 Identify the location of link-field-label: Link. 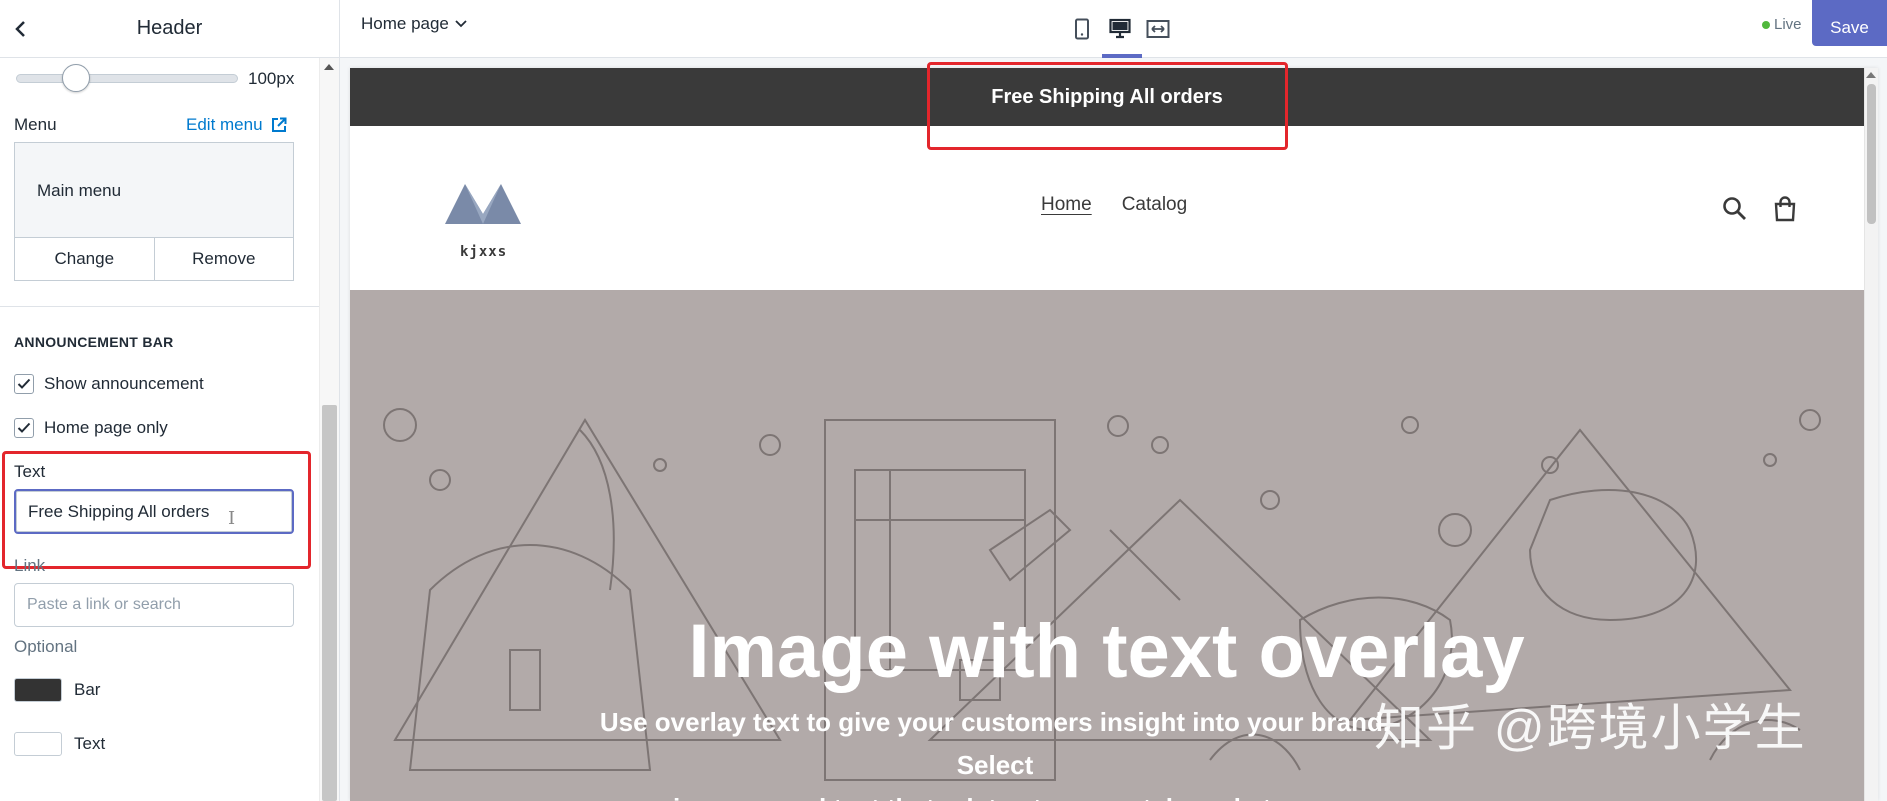
(30, 565).